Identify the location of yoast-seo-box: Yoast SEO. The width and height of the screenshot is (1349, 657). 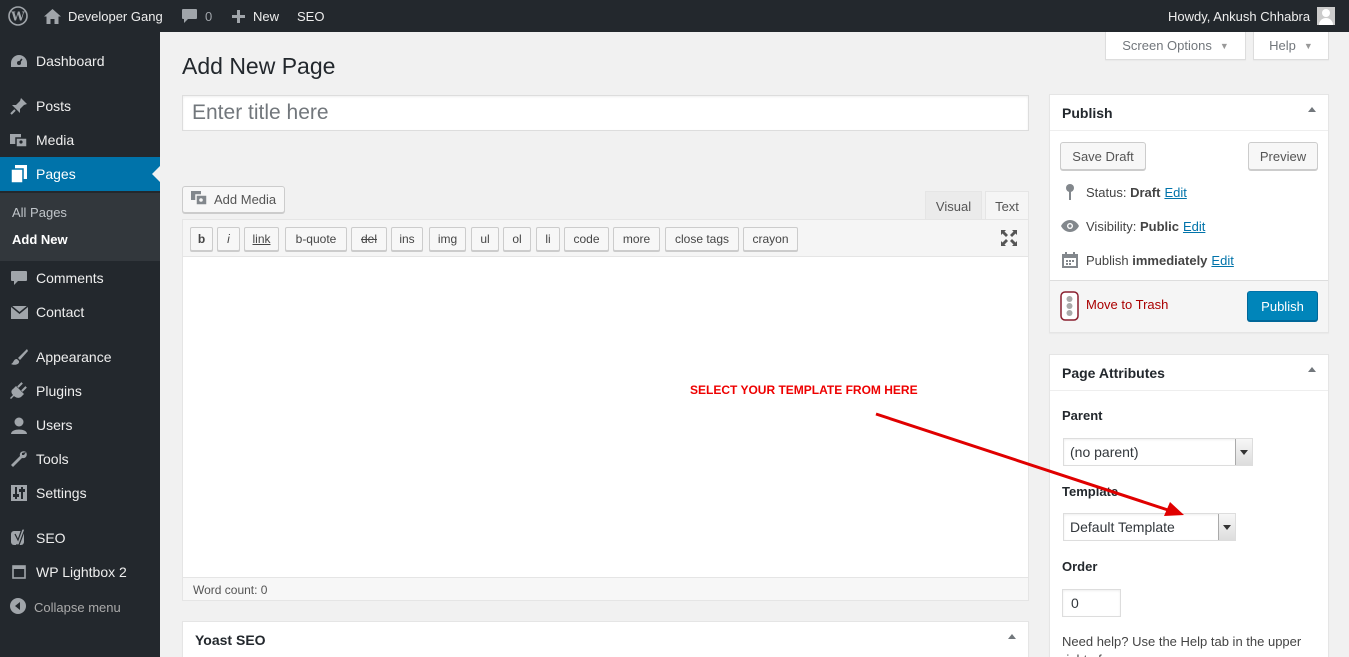
(605, 639).